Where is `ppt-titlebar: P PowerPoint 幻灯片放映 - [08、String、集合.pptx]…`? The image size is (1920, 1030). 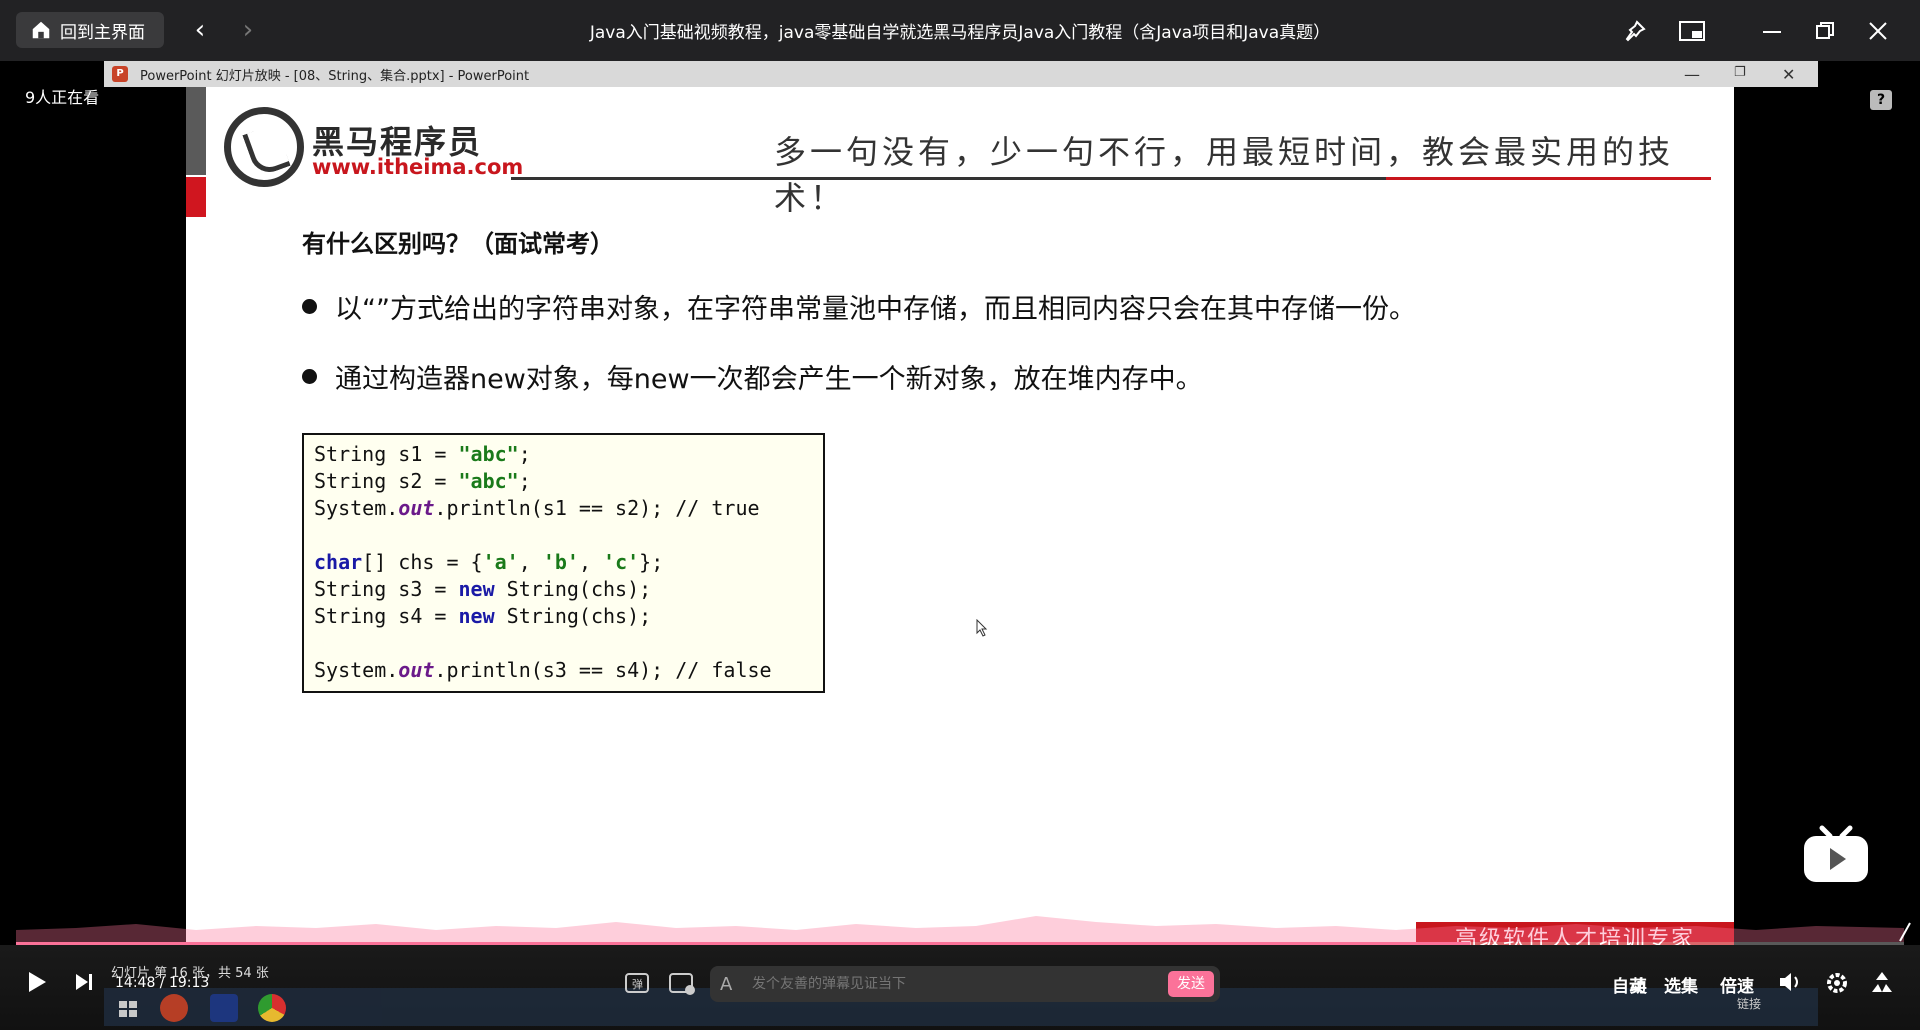
ppt-titlebar: P PowerPoint 幻灯片放映 - [08、String、集合.pptx]… is located at coordinates (961, 74).